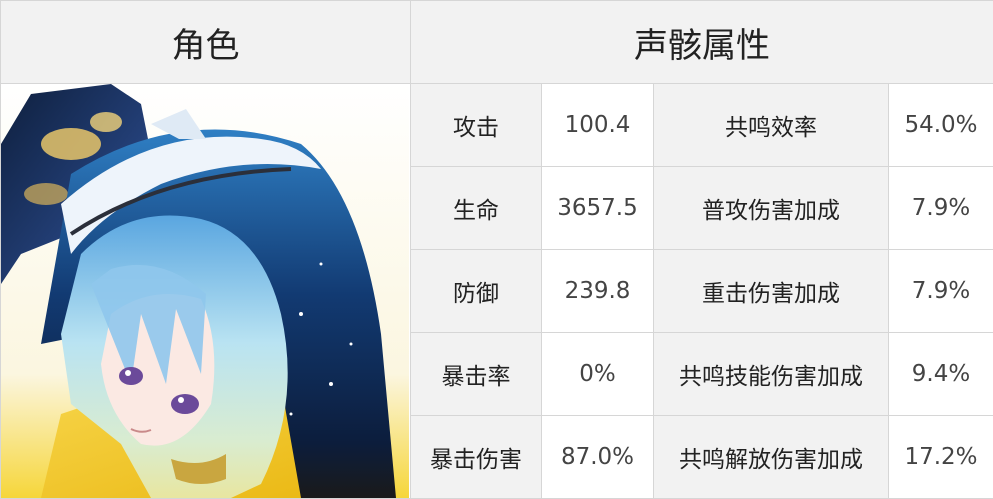  Describe the element at coordinates (598, 374) in the screenshot. I see `stat-value-crit-rate: 0%` at that location.